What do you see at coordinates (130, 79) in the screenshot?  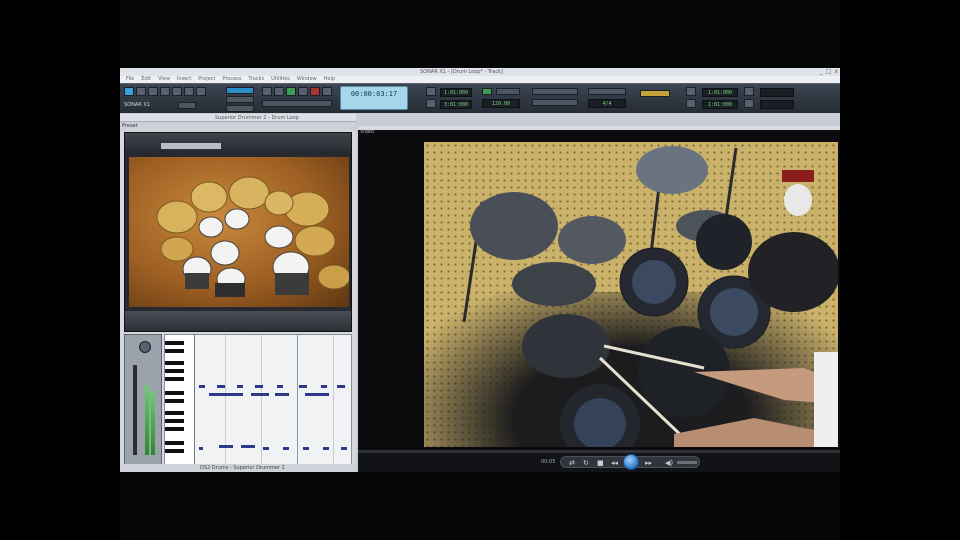 I see `menu-file: File` at bounding box center [130, 79].